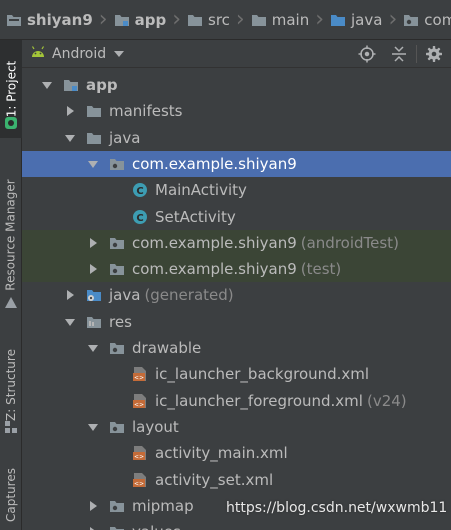  I want to click on breadcrumb-item: app ›, so click(144, 19).